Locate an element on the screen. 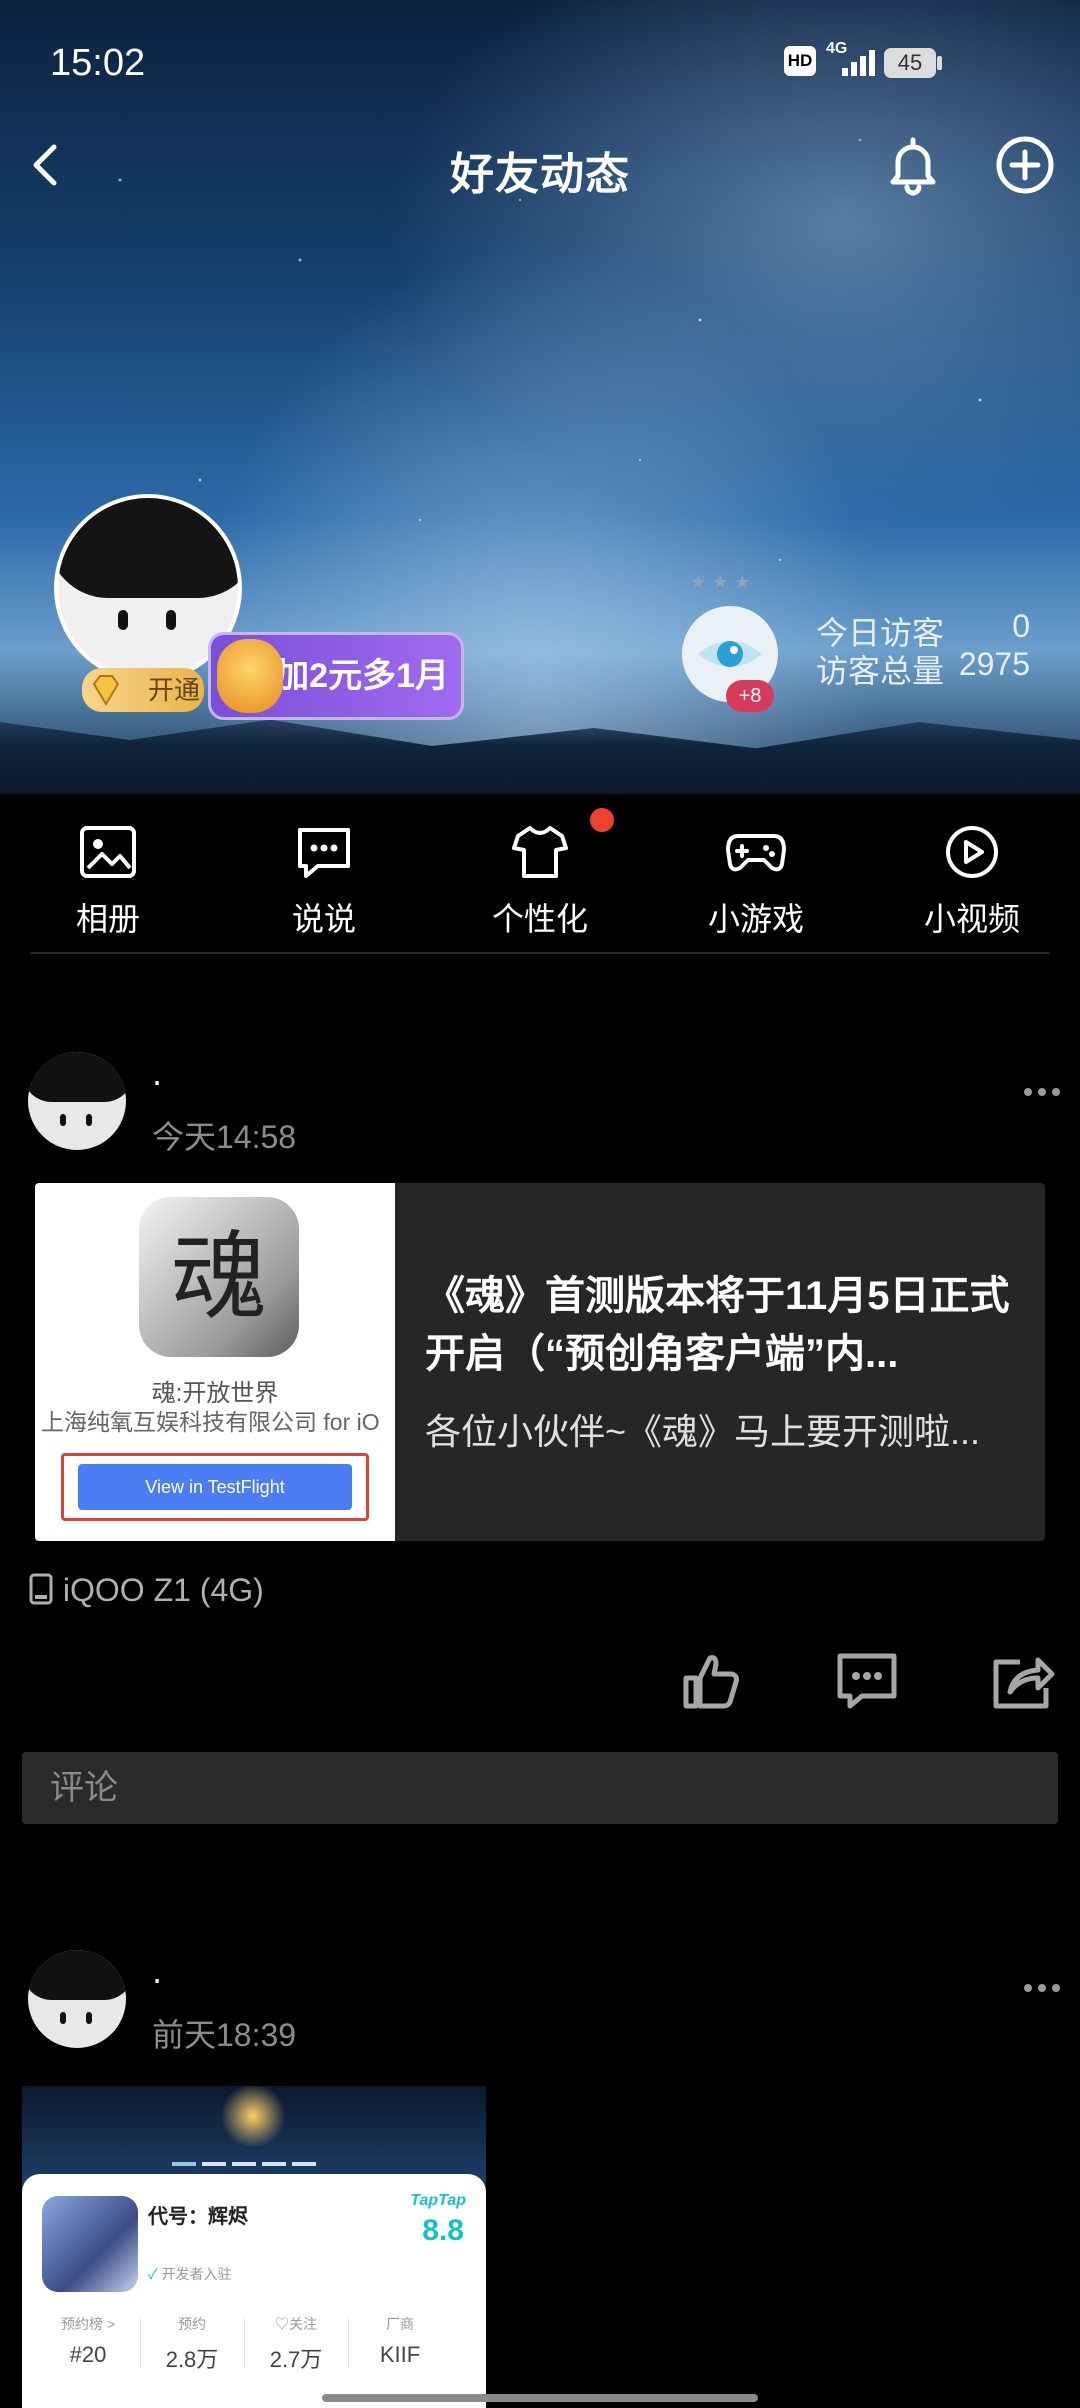 The height and width of the screenshot is (2408, 1080). hd-icon: HD is located at coordinates (800, 61).